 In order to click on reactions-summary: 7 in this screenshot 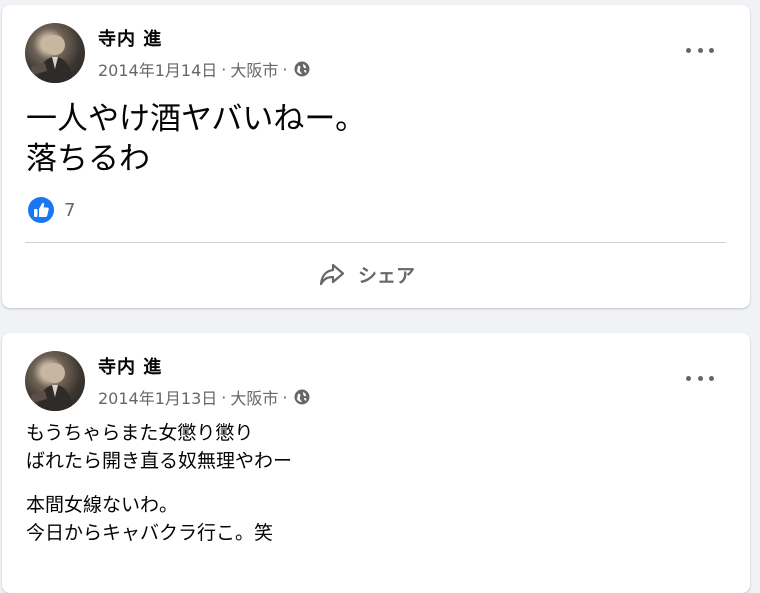, I will do `click(51, 210)`.